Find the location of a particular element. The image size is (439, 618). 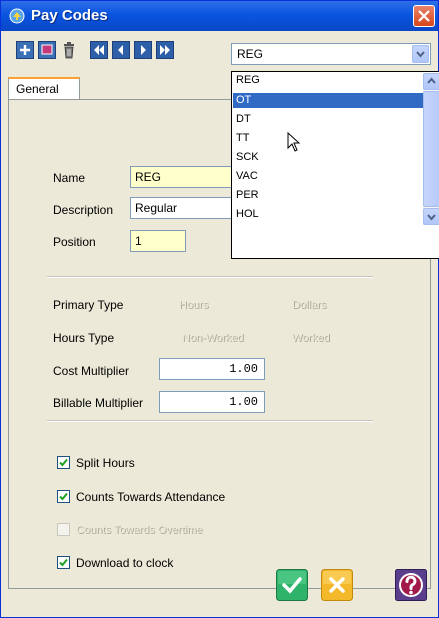

dropdown-scrollbar is located at coordinates (431, 149).